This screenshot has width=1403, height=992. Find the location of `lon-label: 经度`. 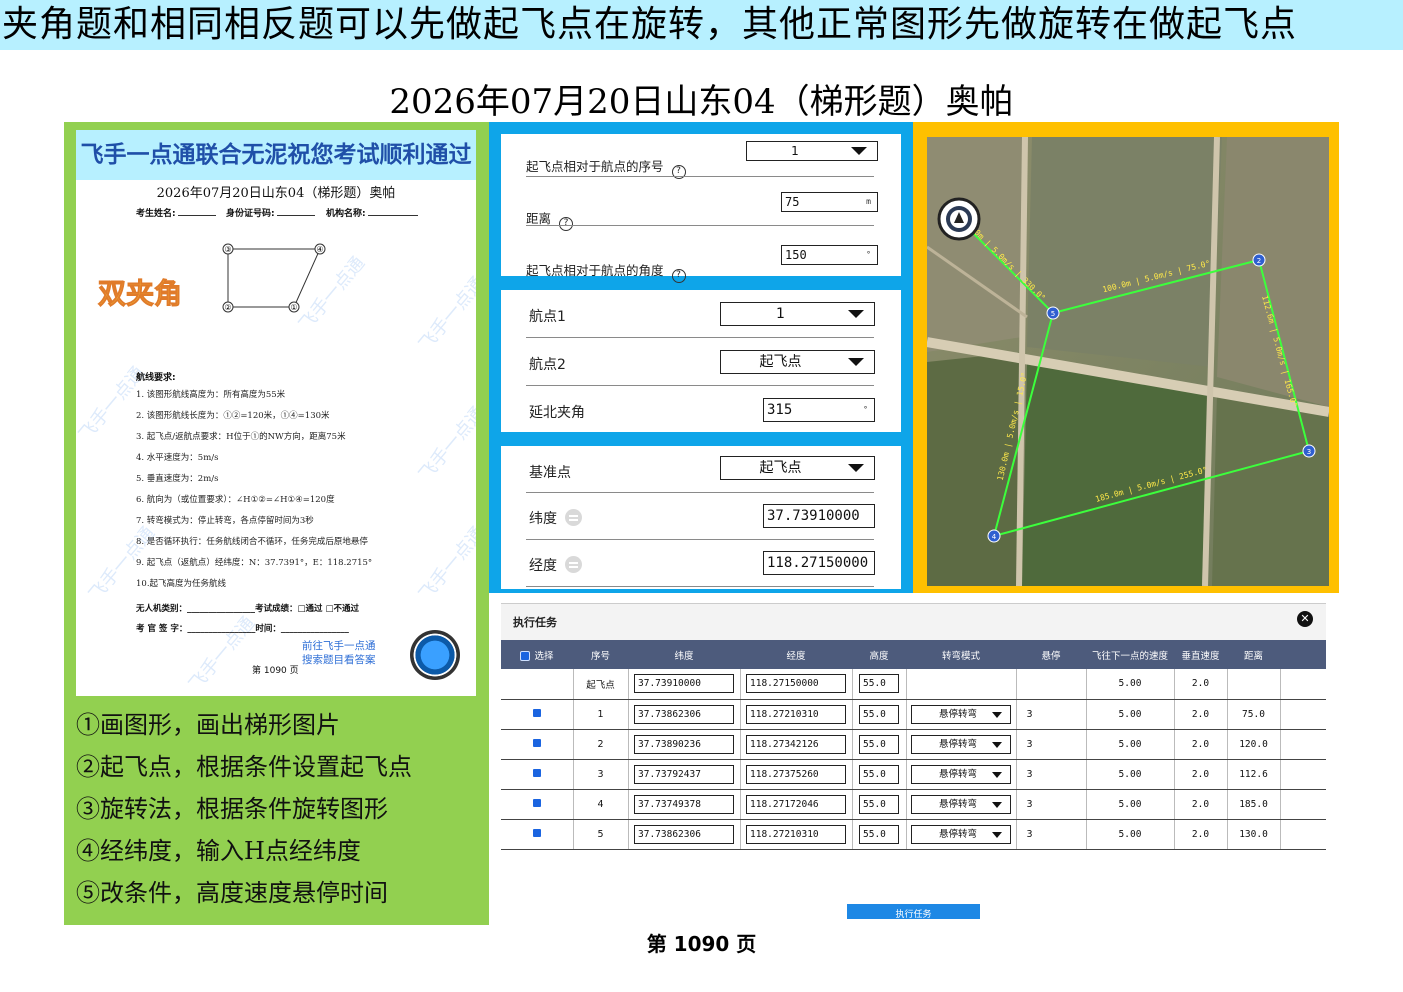

lon-label: 经度 is located at coordinates (555, 565).